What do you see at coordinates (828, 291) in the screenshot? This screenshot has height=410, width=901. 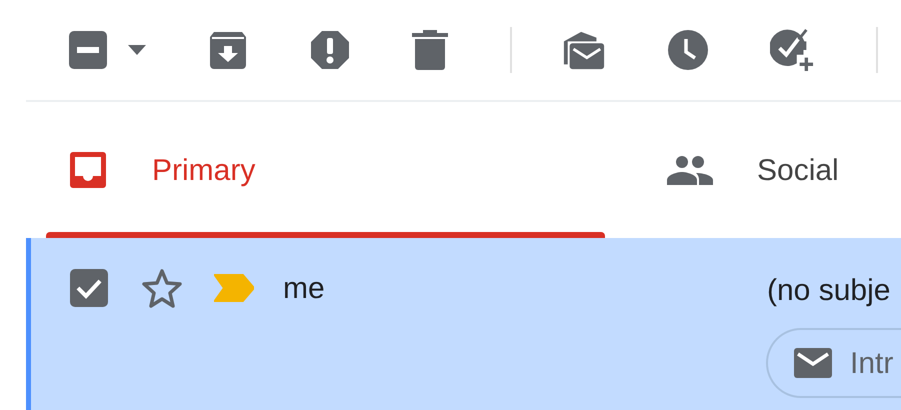 I see `subject-text: (no subje` at bounding box center [828, 291].